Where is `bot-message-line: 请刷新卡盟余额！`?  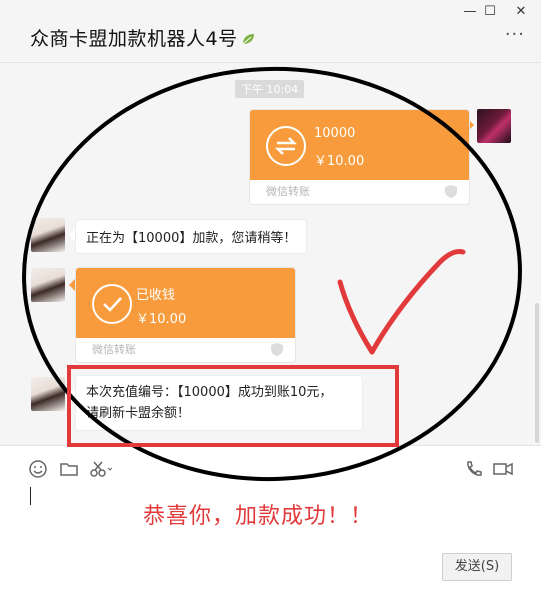 bot-message-line: 请刷新卡盟余额！ is located at coordinates (138, 413).